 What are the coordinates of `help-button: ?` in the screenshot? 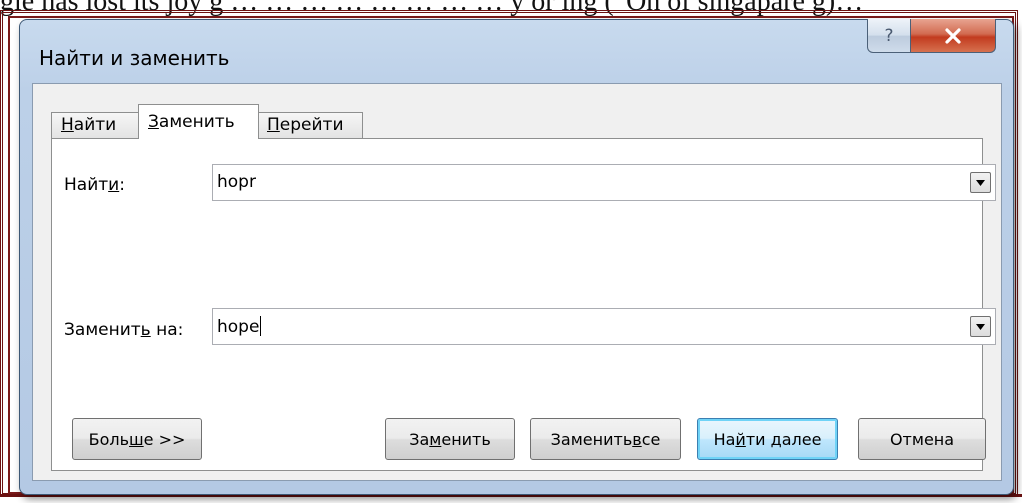 It's located at (889, 36).